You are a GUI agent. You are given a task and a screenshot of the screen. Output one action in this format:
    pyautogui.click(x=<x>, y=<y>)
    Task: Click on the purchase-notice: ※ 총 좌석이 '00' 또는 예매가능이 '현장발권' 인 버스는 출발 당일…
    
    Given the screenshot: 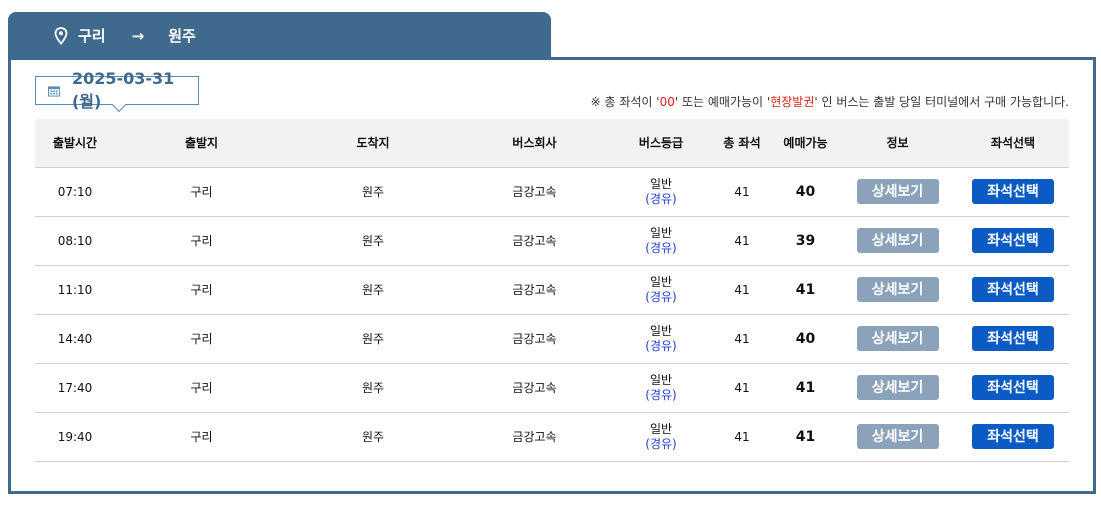 What is the action you would take?
    pyautogui.click(x=830, y=101)
    